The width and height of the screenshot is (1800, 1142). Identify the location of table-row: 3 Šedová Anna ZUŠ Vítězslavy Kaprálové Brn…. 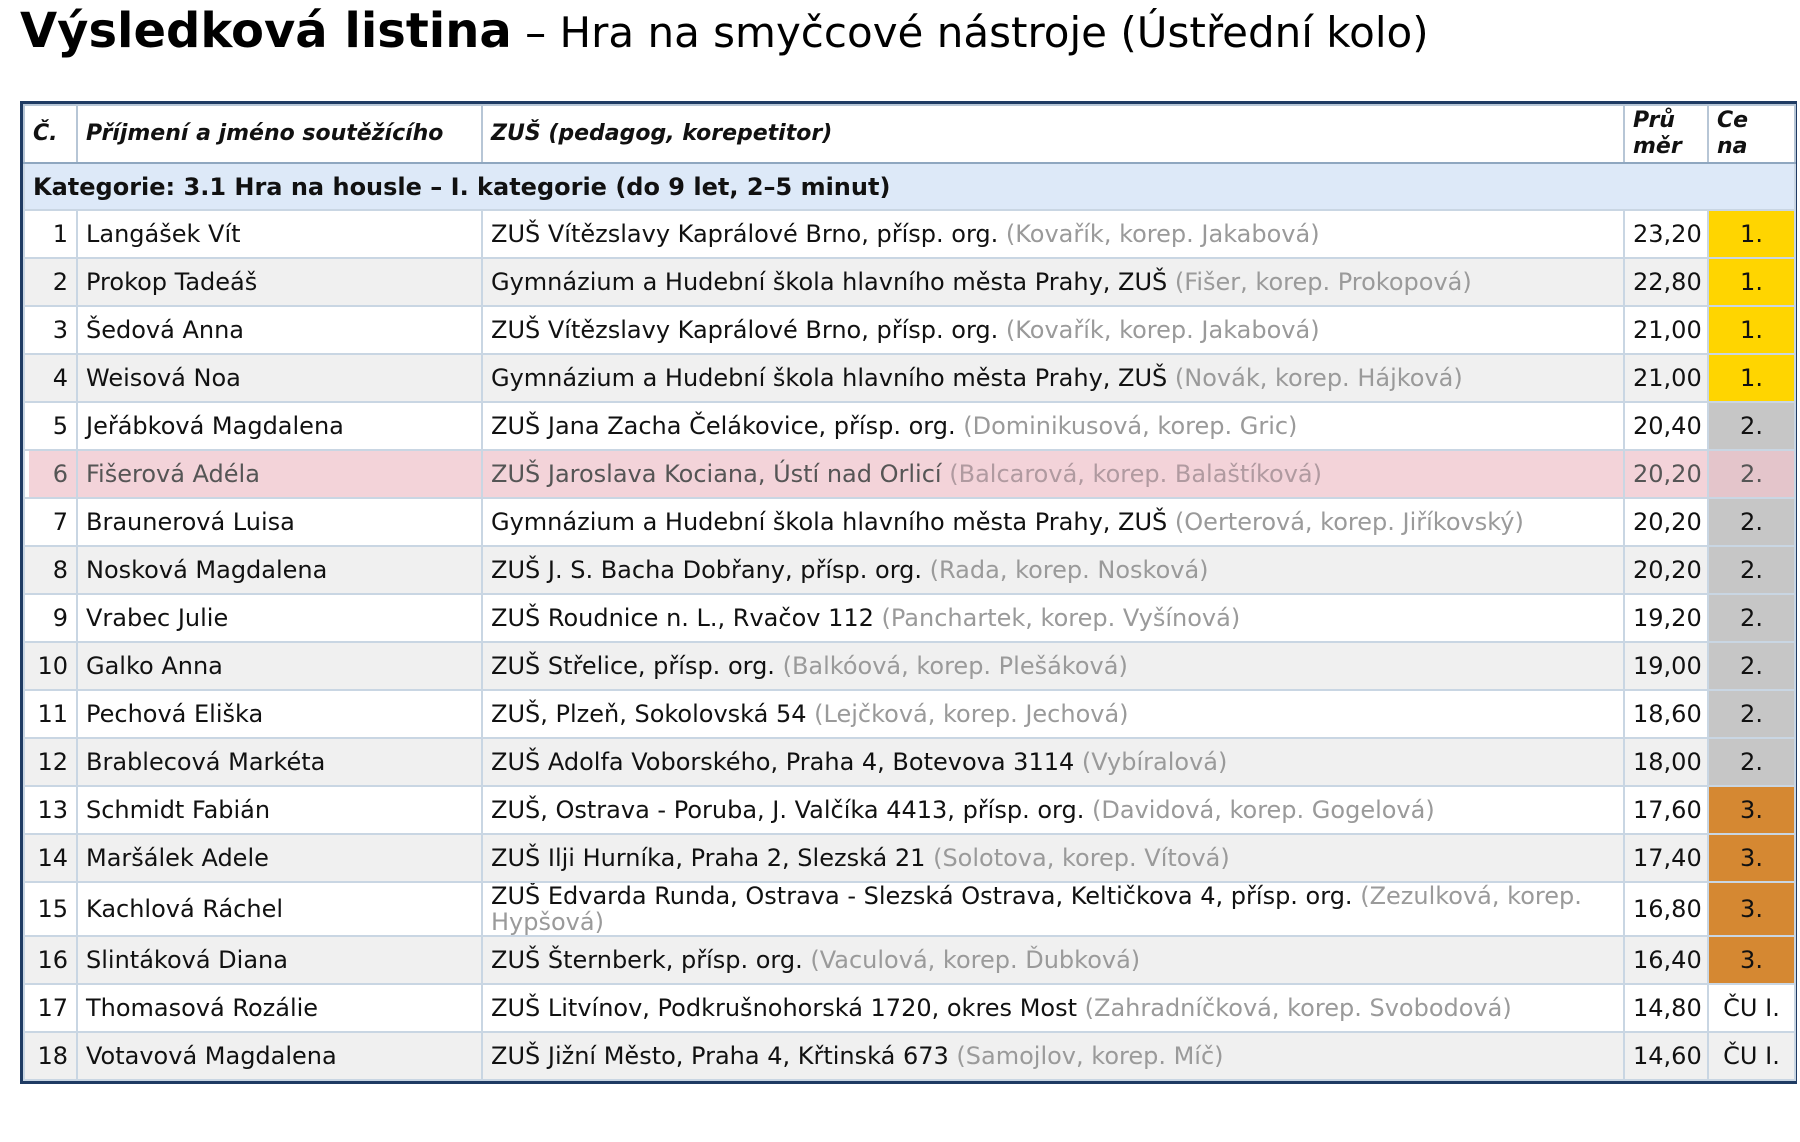
(909, 330).